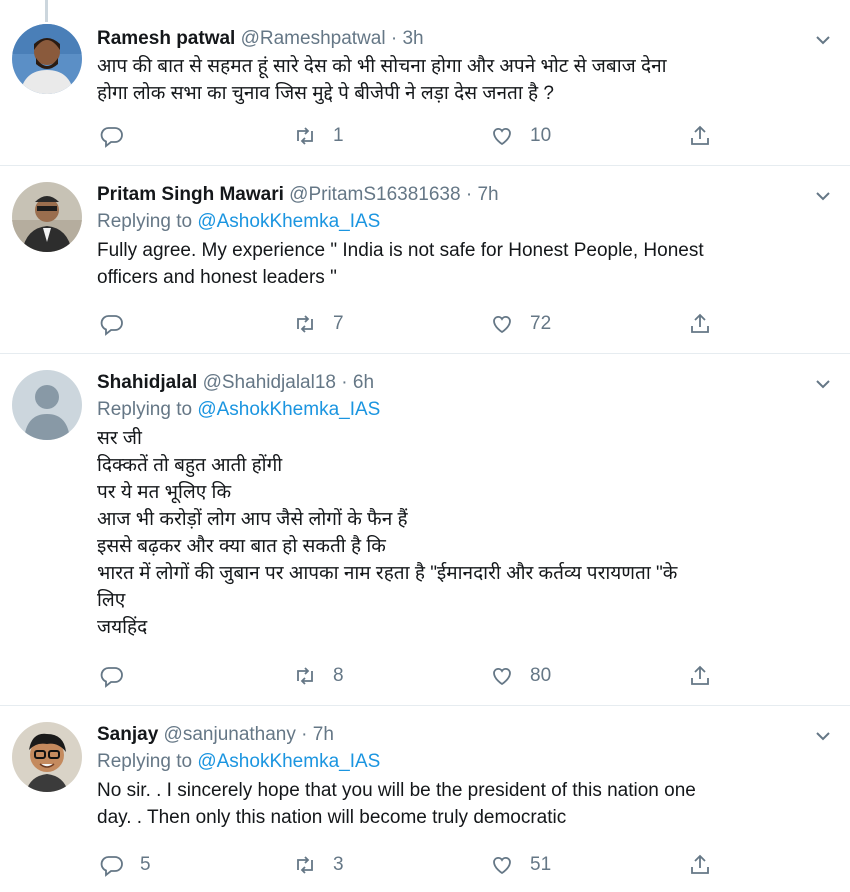  I want to click on retweet-button: 3, so click(318, 865).